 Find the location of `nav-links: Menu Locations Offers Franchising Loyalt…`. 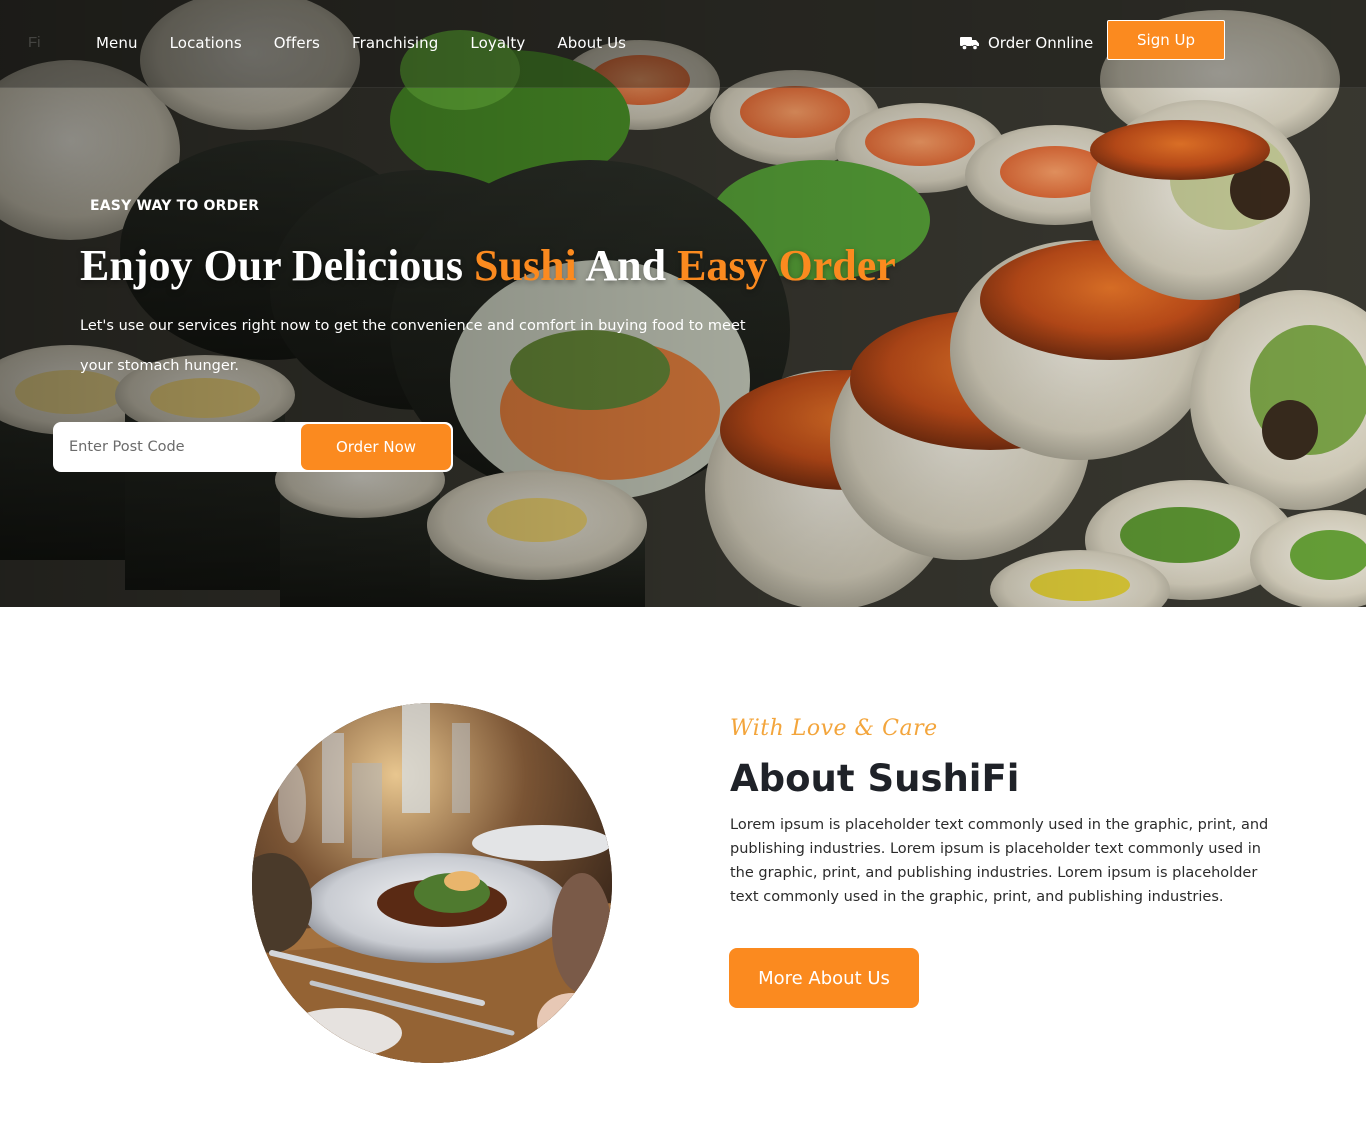

nav-links: Menu Locations Offers Franchising Loyalt… is located at coordinates (361, 43).